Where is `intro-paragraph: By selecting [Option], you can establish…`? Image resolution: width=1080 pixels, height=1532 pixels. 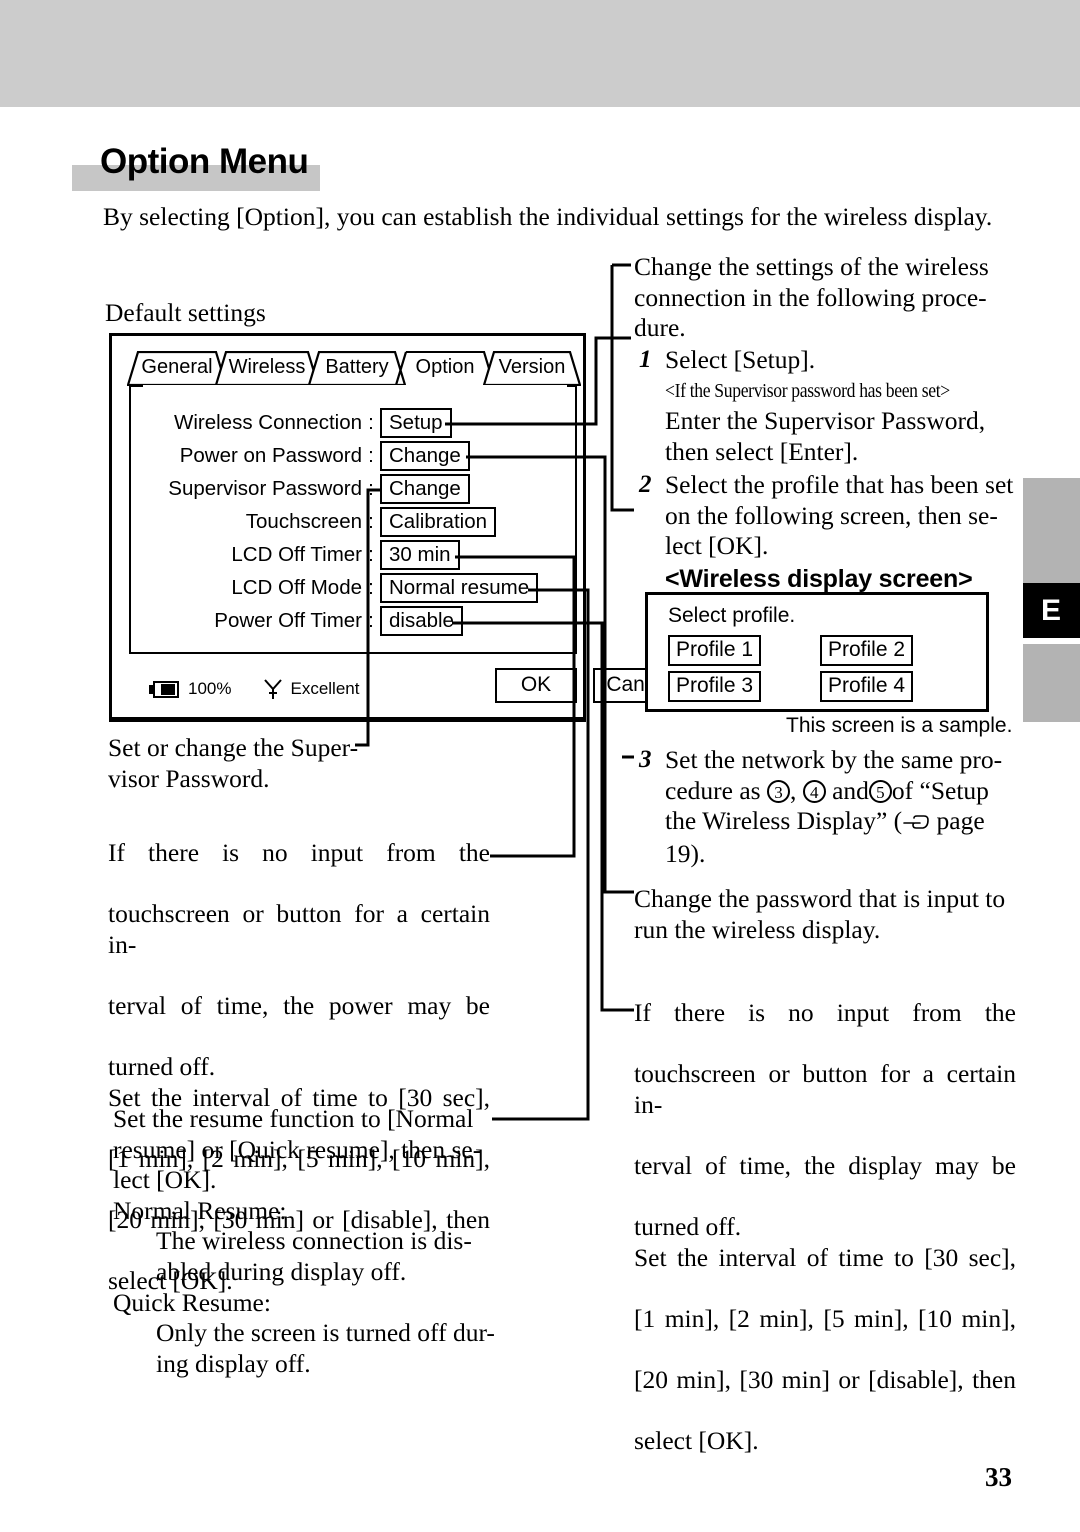
intro-paragraph: By selecting [Option], you can establish… is located at coordinates (548, 216).